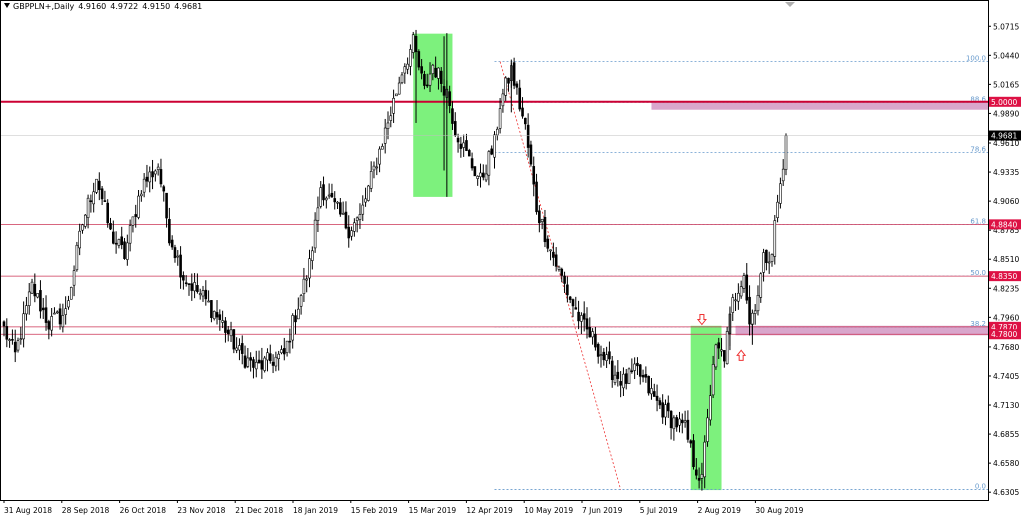  I want to click on chart-header: GBPPLN+,Daily 4.9160 4.9722 4.9150 4.9681, so click(105, 6).